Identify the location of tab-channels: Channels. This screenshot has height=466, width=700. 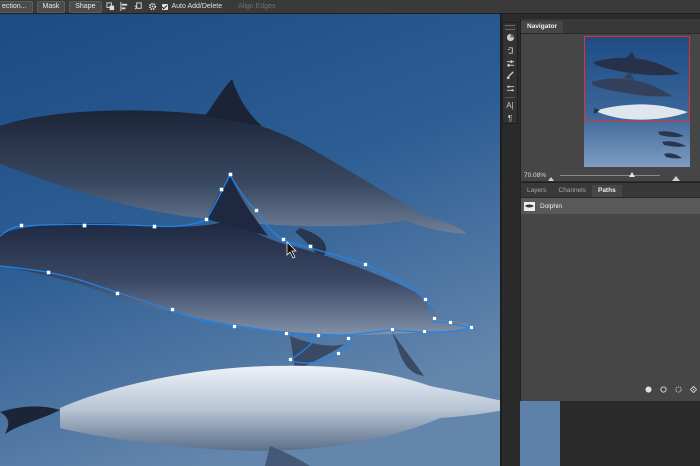
(572, 191).